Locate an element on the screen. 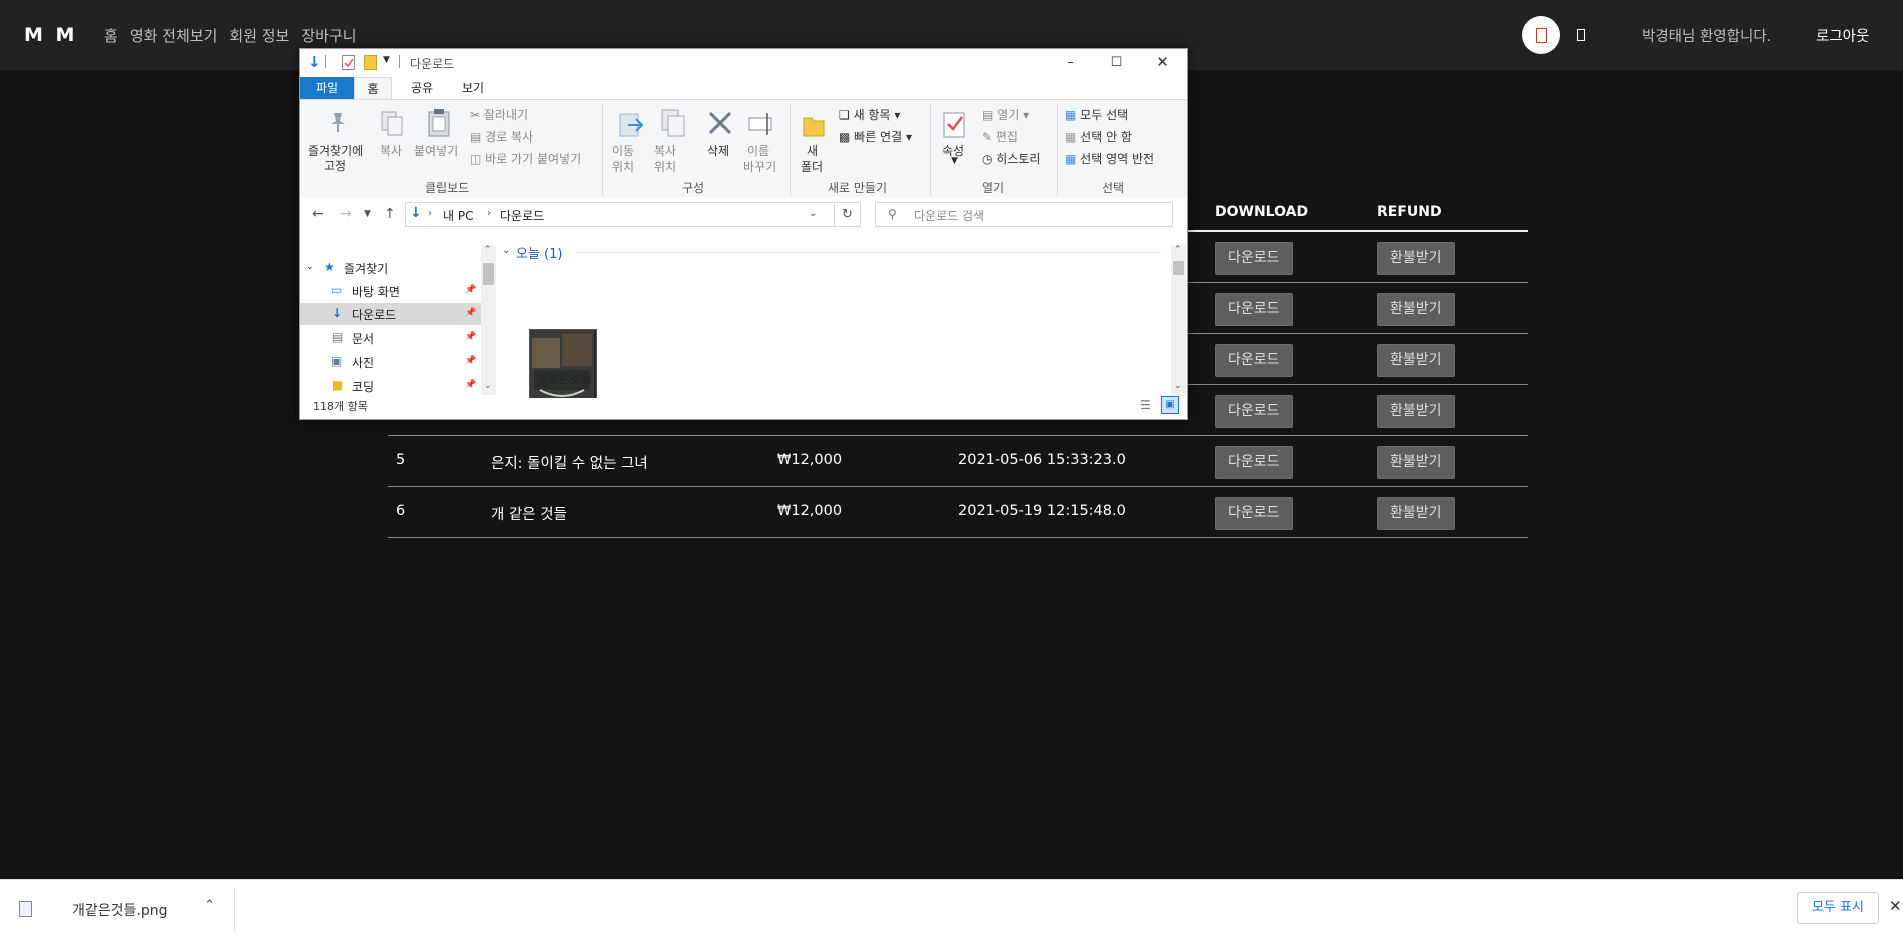  tab-file: 파일 is located at coordinates (327, 88).